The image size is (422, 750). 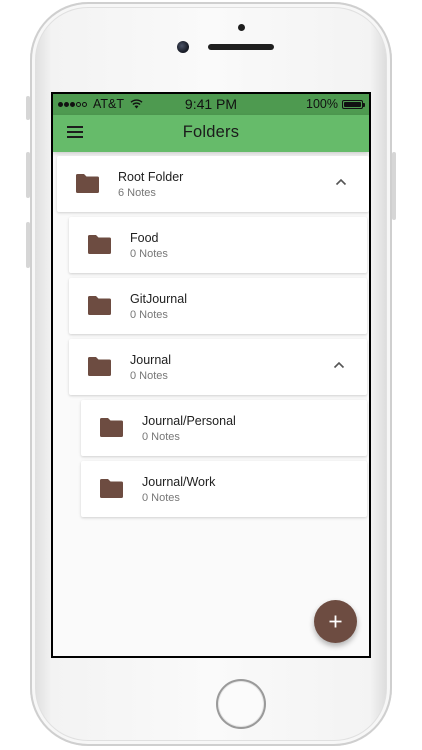 I want to click on folder-name: Journal/Work, so click(x=179, y=482).